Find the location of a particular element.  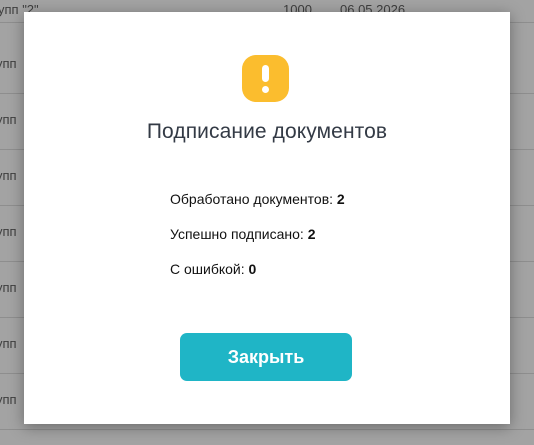

warning-icon is located at coordinates (265, 78).